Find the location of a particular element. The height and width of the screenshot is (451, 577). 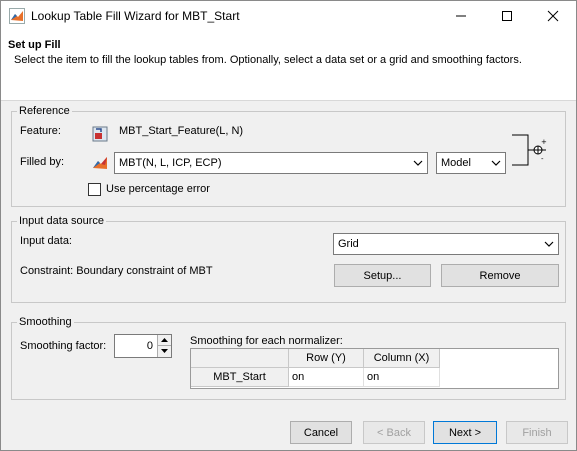

arrow-up-icon is located at coordinates (164, 340).